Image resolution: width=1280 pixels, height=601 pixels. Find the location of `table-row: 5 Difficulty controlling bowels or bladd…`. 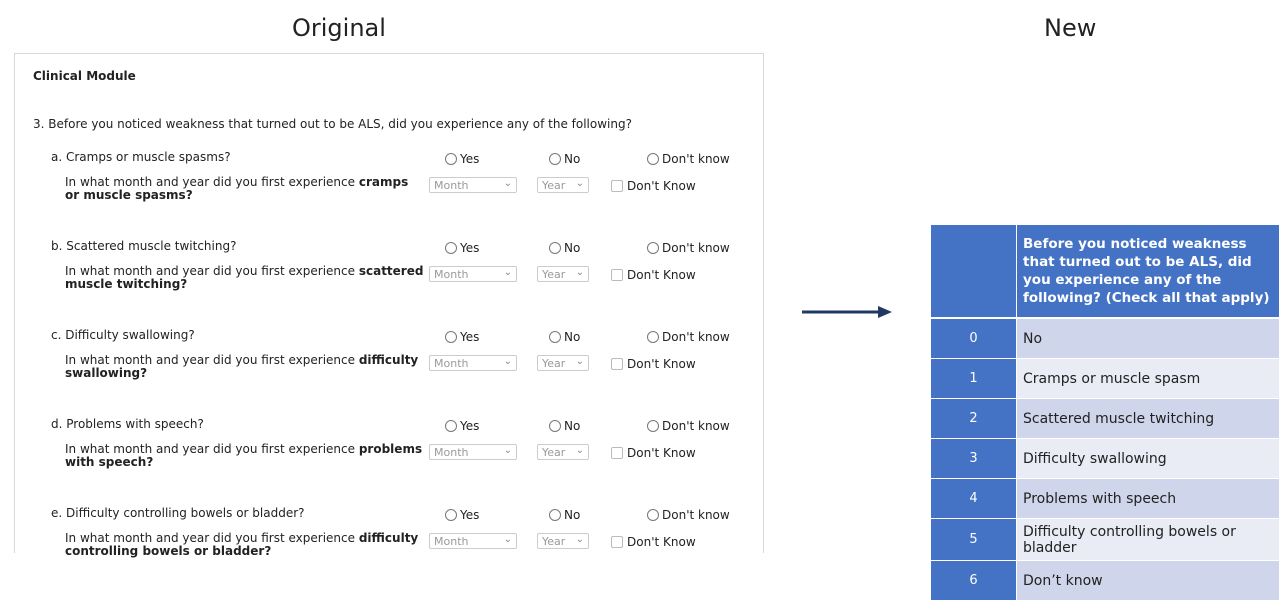

table-row: 5 Difficulty controlling bowels or bladd… is located at coordinates (1105, 540).